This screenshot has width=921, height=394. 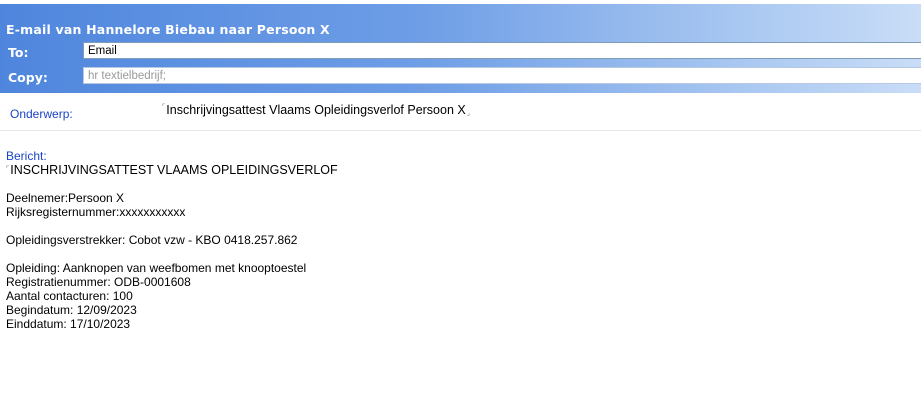 What do you see at coordinates (68, 324) in the screenshot?
I see `end-date-line: Einddatum: 17/10/2023` at bounding box center [68, 324].